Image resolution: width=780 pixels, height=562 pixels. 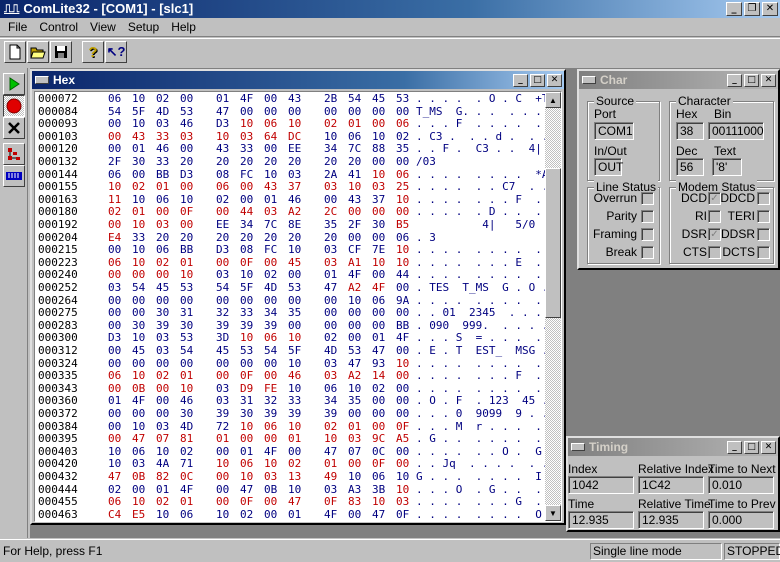 I want to click on hex-byte: 81, so click(x=189, y=439).